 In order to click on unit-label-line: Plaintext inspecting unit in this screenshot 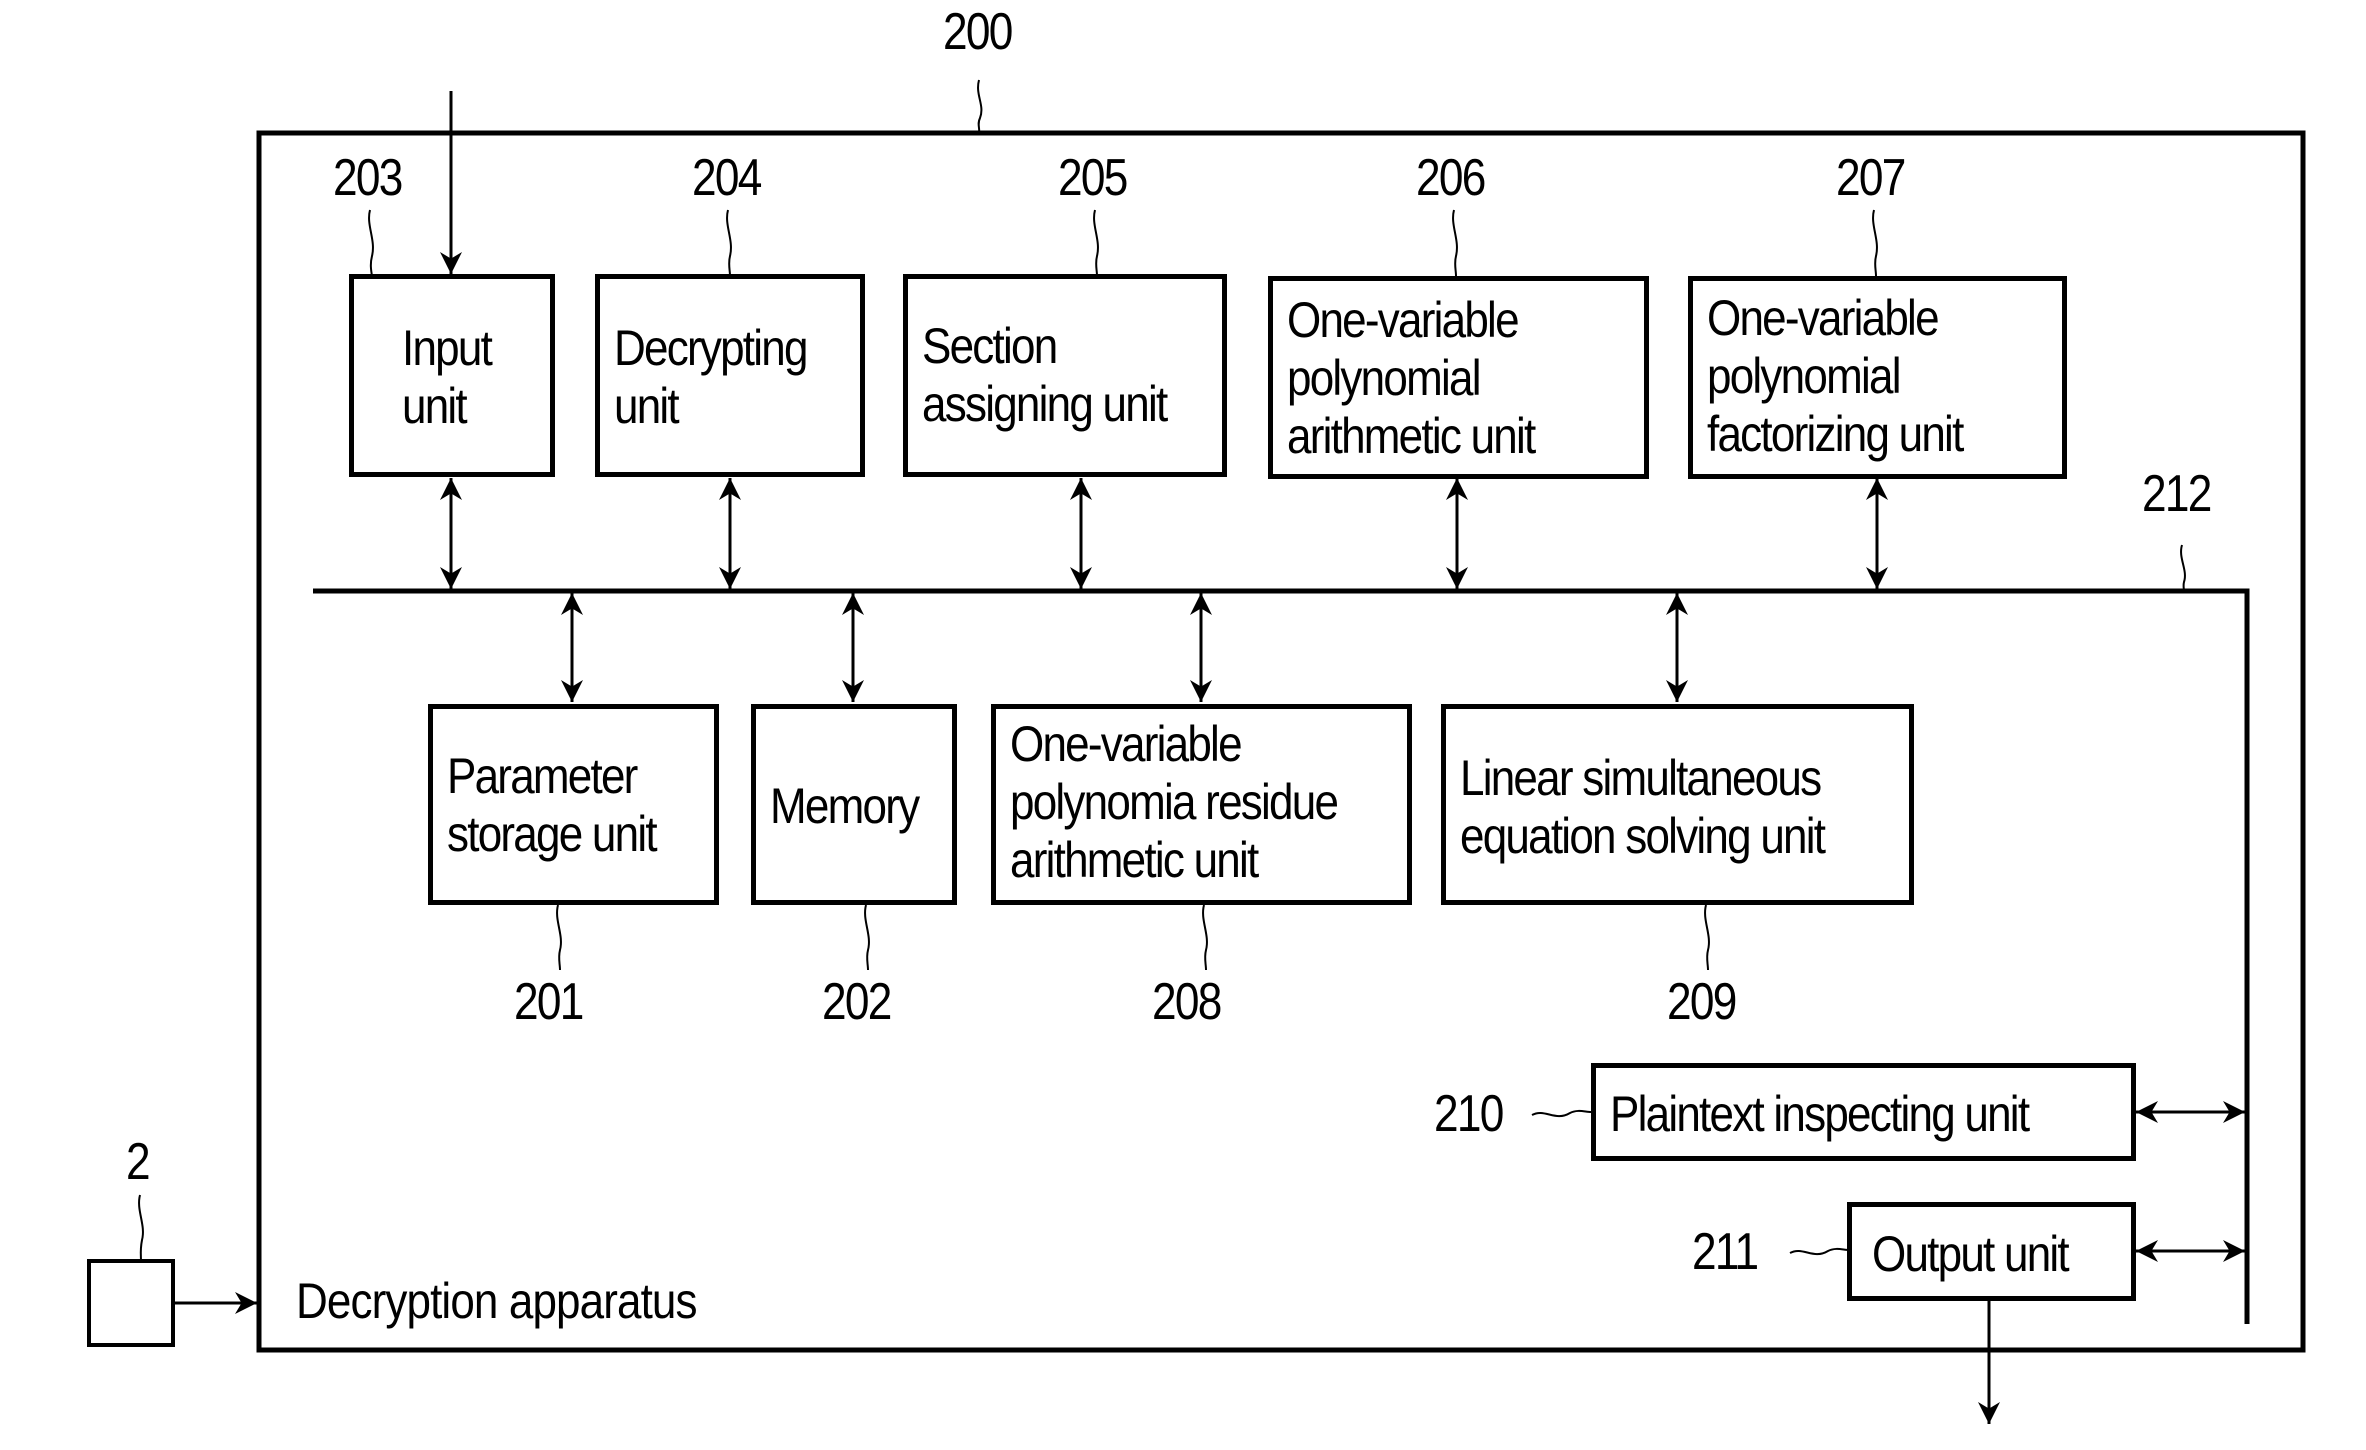, I will do `click(1820, 1114)`.